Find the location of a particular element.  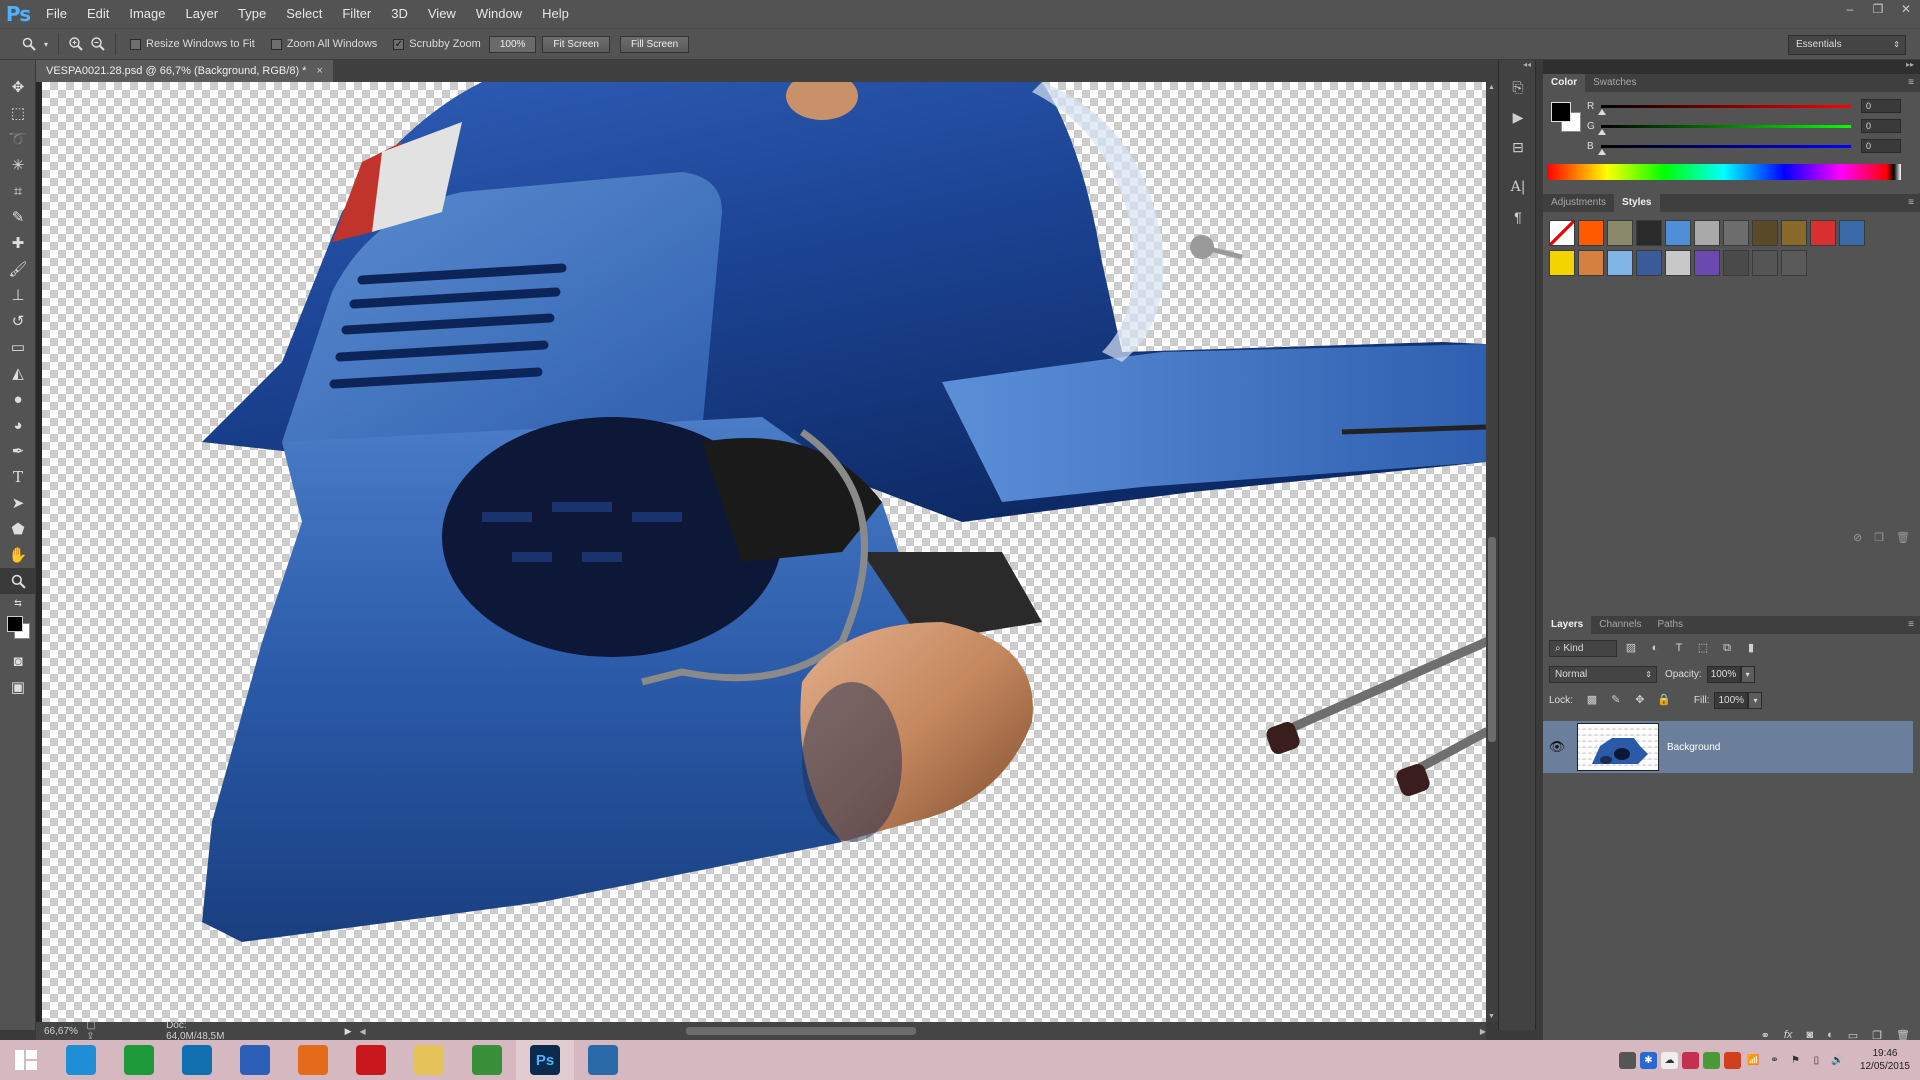

lock-transparent-icon: ▩ is located at coordinates (1592, 700).